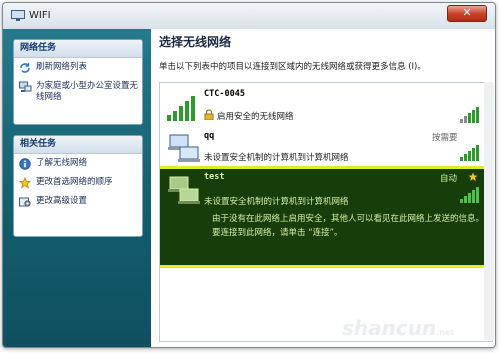  I want to click on network-security: 启用安全的无线网络, so click(255, 117).